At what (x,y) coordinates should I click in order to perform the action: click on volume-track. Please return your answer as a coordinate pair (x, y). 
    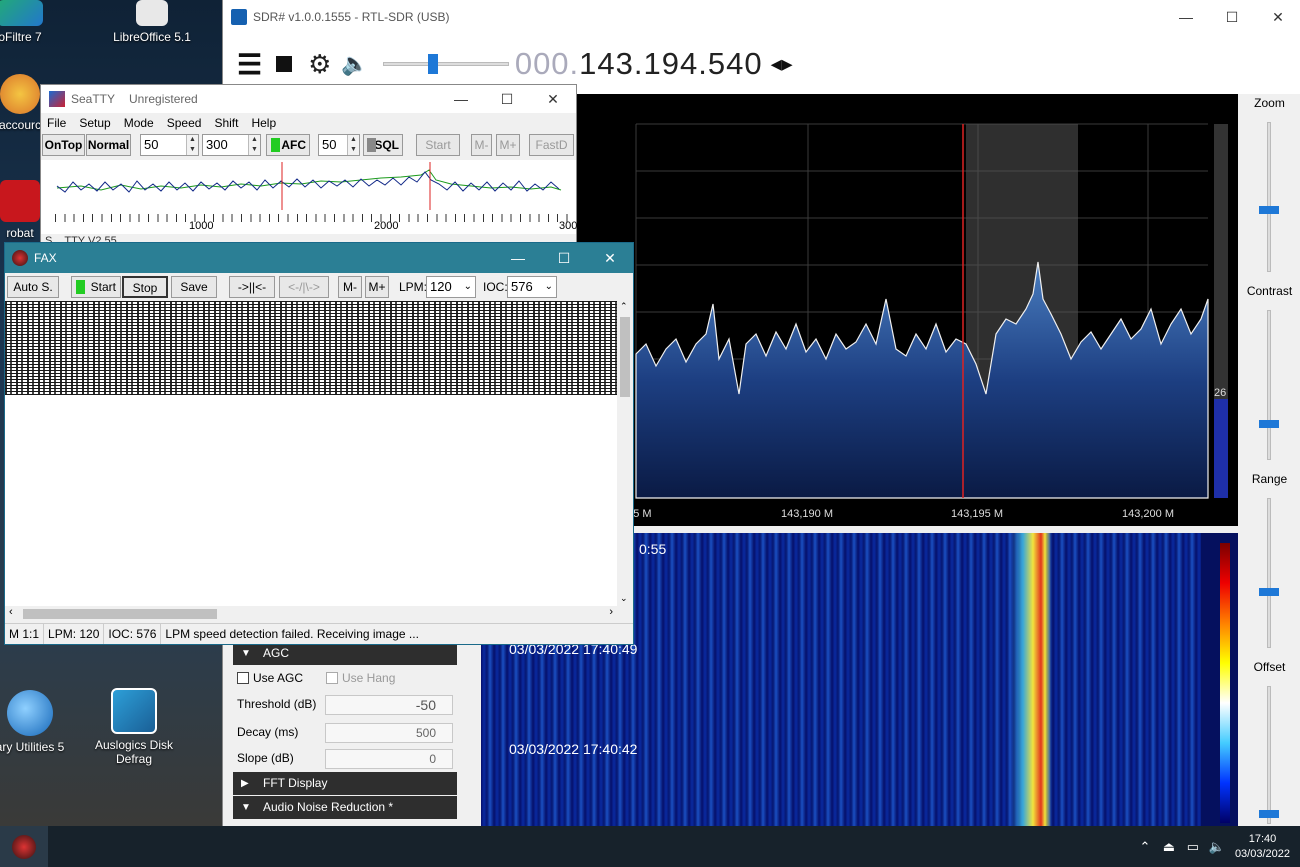
    Looking at the image, I should click on (445, 64).